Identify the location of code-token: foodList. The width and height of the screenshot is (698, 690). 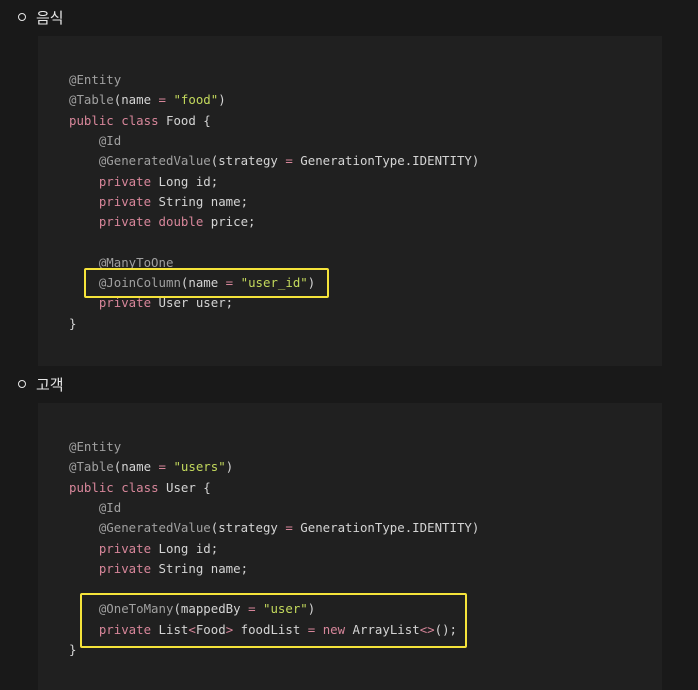
(270, 629).